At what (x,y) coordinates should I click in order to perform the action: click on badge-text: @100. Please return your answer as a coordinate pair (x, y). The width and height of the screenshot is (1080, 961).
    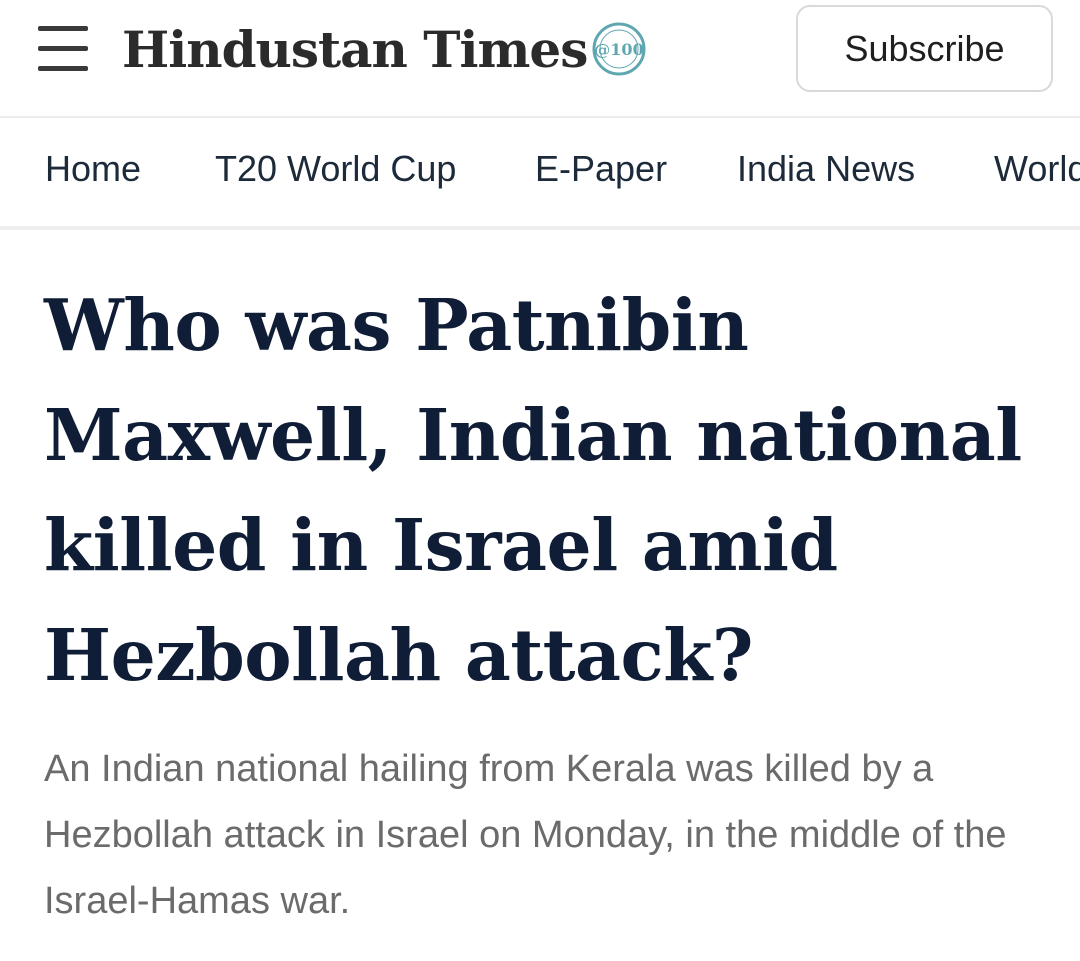
    Looking at the image, I should click on (619, 49).